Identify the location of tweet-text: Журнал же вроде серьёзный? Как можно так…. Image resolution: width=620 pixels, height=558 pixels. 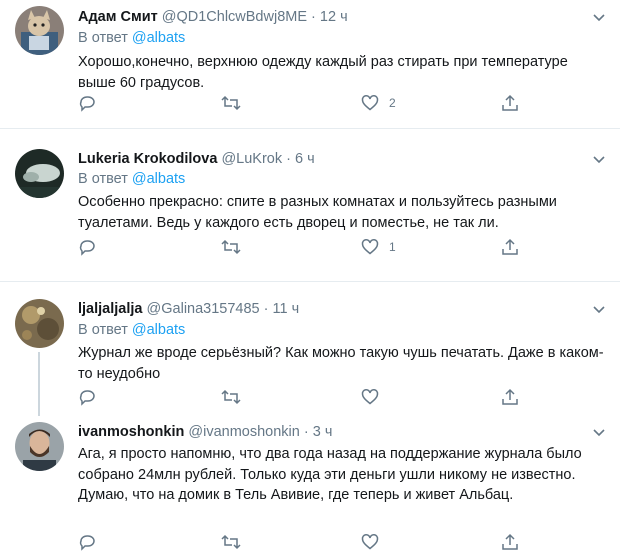
(341, 363).